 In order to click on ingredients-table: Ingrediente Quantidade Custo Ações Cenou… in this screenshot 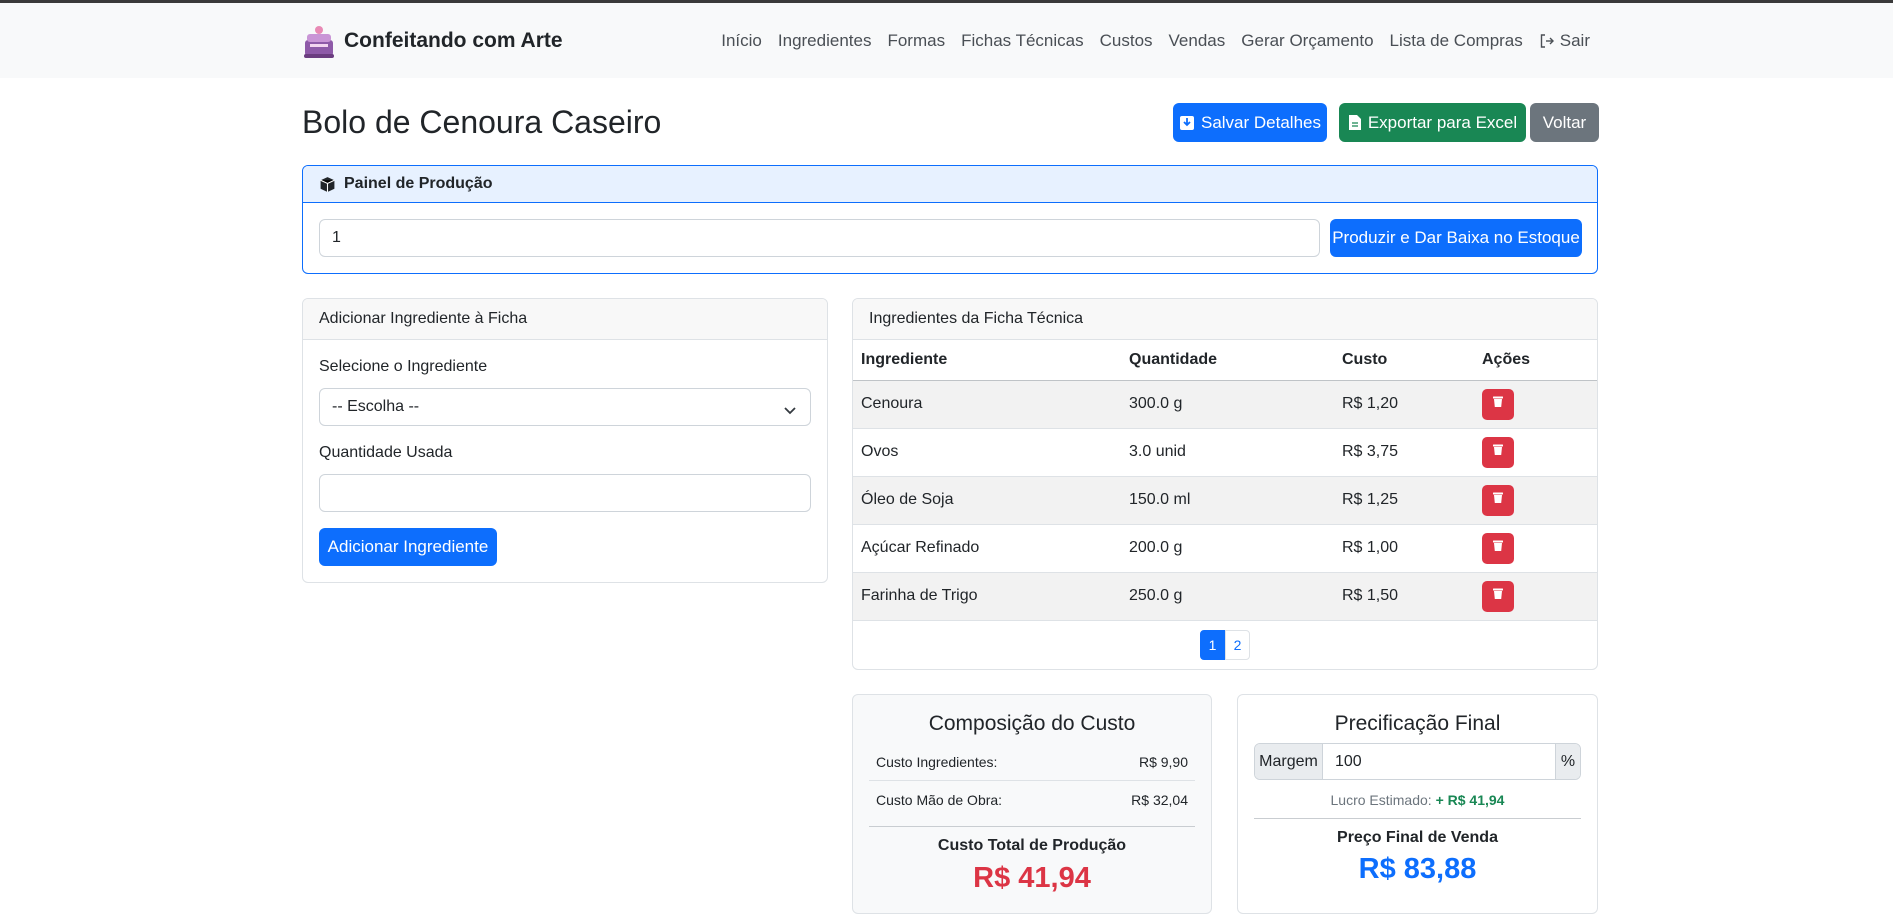, I will do `click(1225, 480)`.